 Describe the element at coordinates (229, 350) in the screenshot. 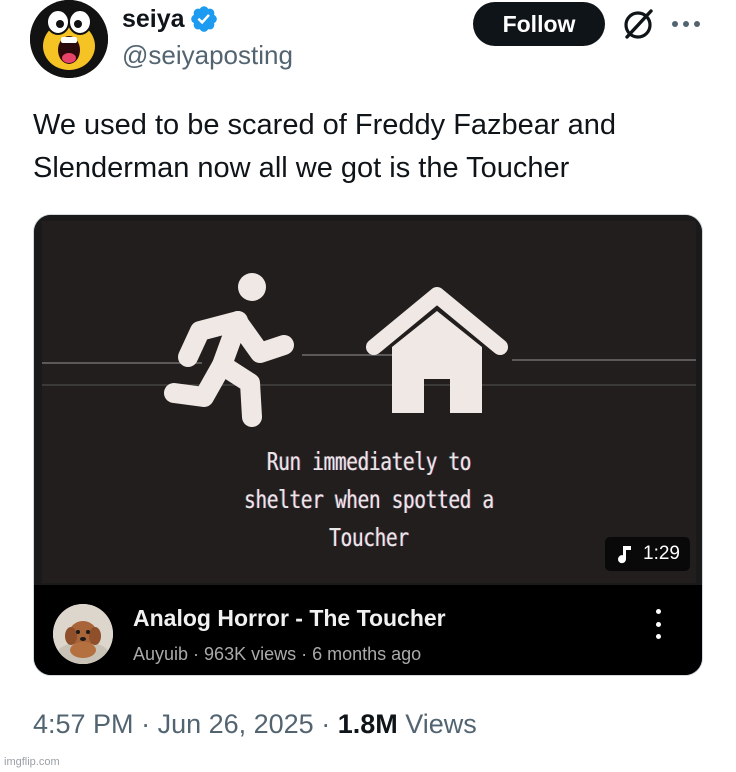

I see `running-person-icon` at that location.